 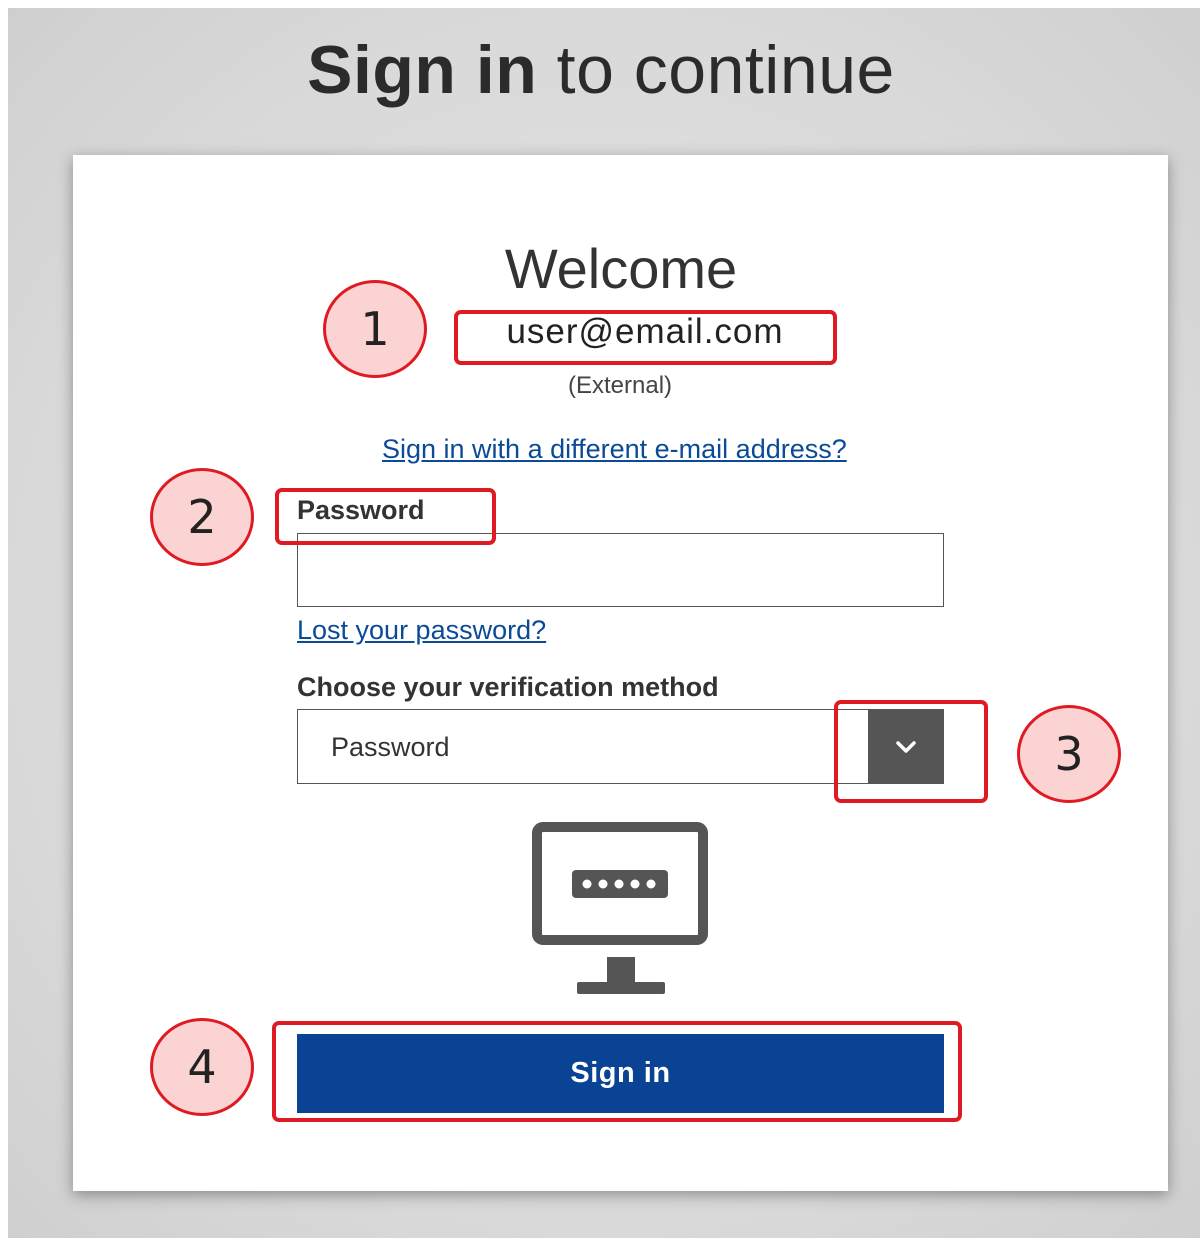 What do you see at coordinates (422, 70) in the screenshot?
I see `page-title-bold: Sign in` at bounding box center [422, 70].